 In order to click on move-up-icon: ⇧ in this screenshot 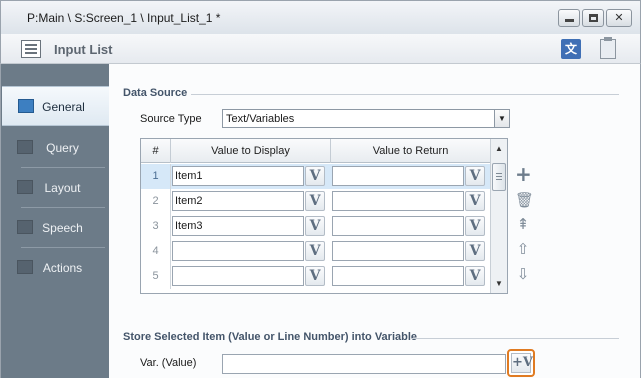, I will do `click(523, 249)`.